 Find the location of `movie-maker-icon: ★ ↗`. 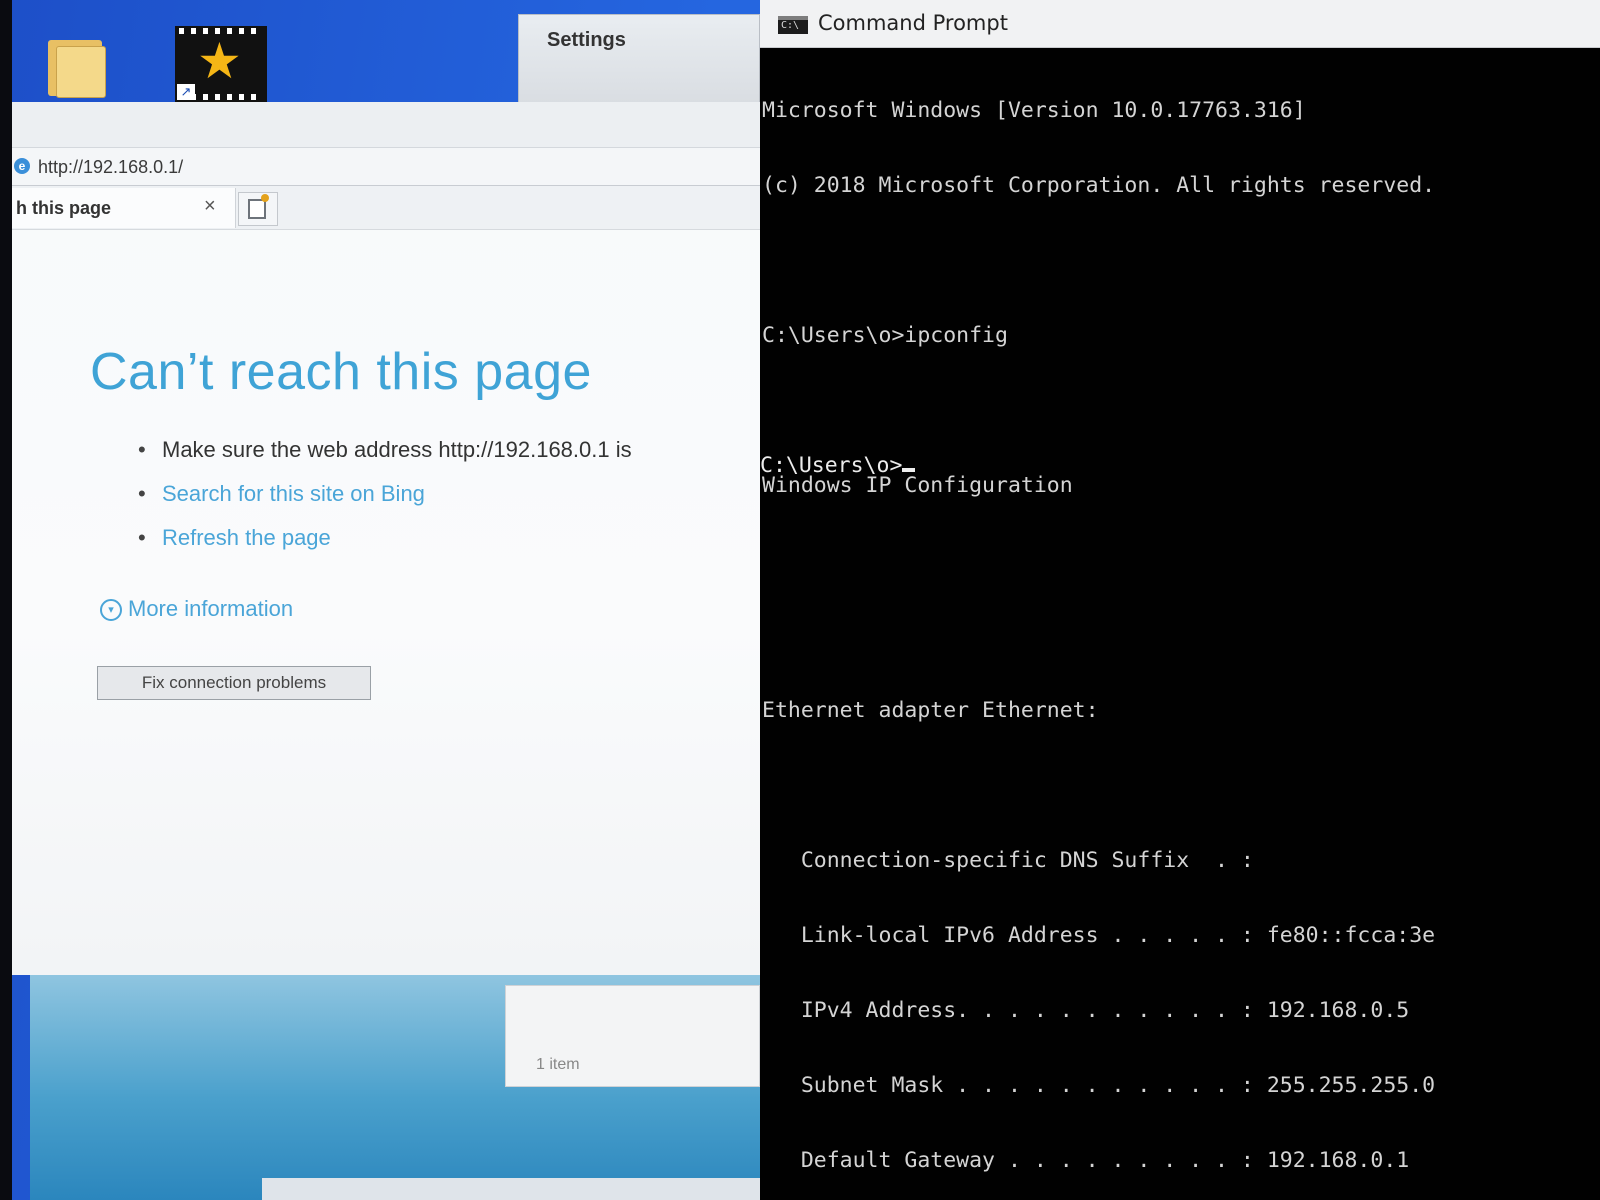

movie-maker-icon: ★ ↗ is located at coordinates (221, 64).